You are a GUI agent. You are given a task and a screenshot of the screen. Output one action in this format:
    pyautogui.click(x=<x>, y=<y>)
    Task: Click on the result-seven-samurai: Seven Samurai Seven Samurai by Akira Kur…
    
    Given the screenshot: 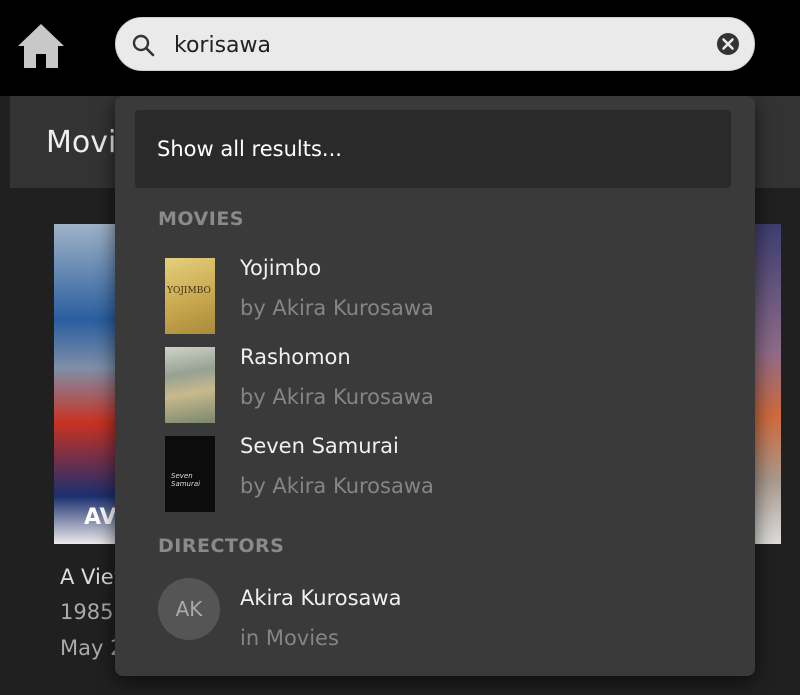 What is the action you would take?
    pyautogui.click(x=435, y=476)
    